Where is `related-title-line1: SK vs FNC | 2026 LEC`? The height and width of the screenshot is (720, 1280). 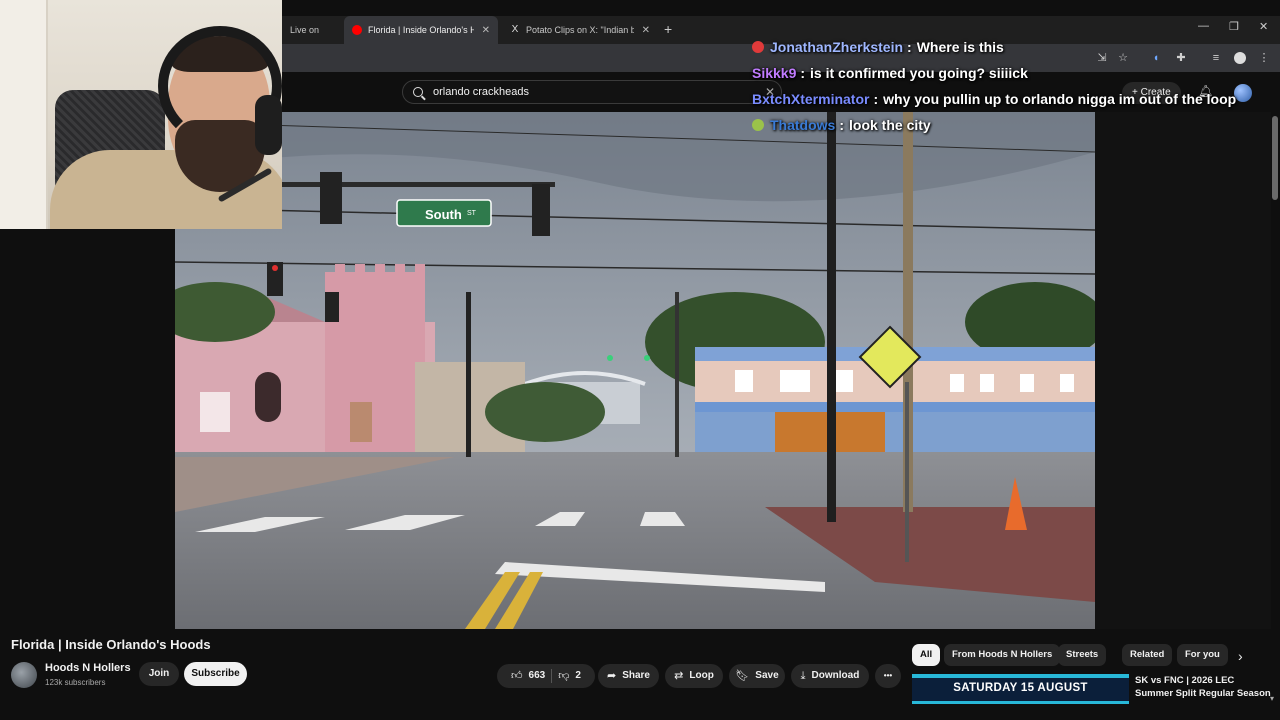
related-title-line1: SK vs FNC | 2026 LEC is located at coordinates (1185, 680).